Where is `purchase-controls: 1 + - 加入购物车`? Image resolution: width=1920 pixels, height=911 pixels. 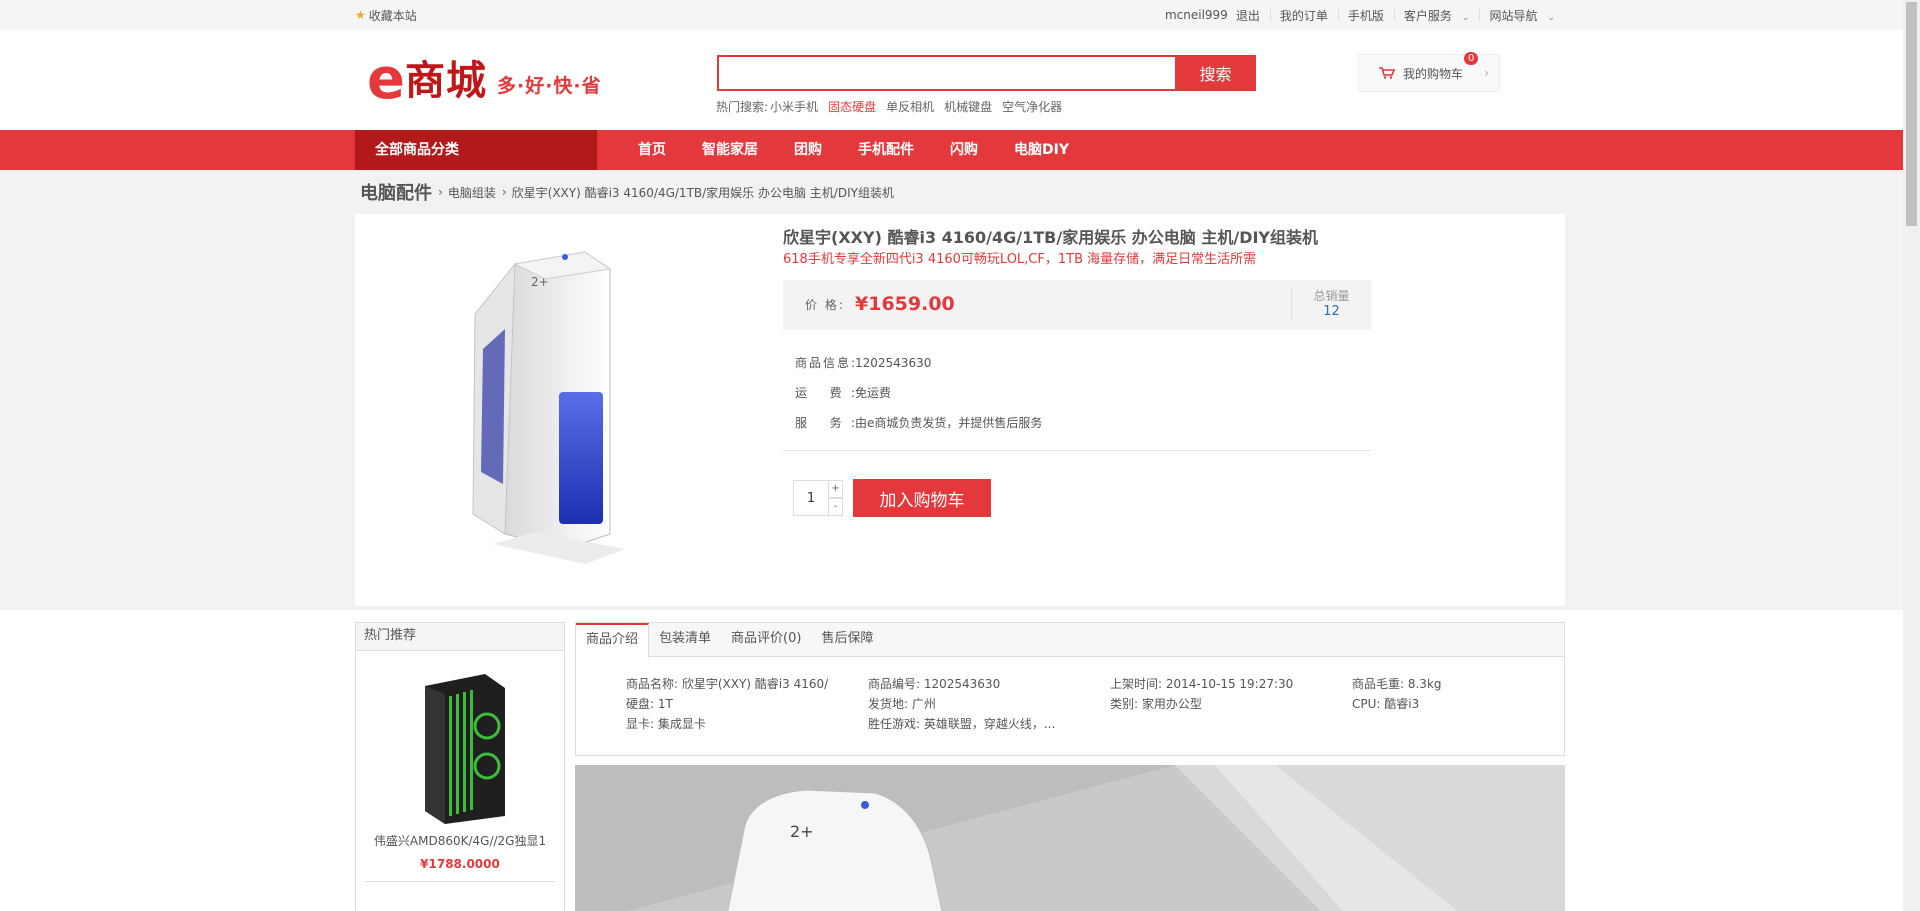 purchase-controls: 1 + - 加入购物车 is located at coordinates (1077, 498).